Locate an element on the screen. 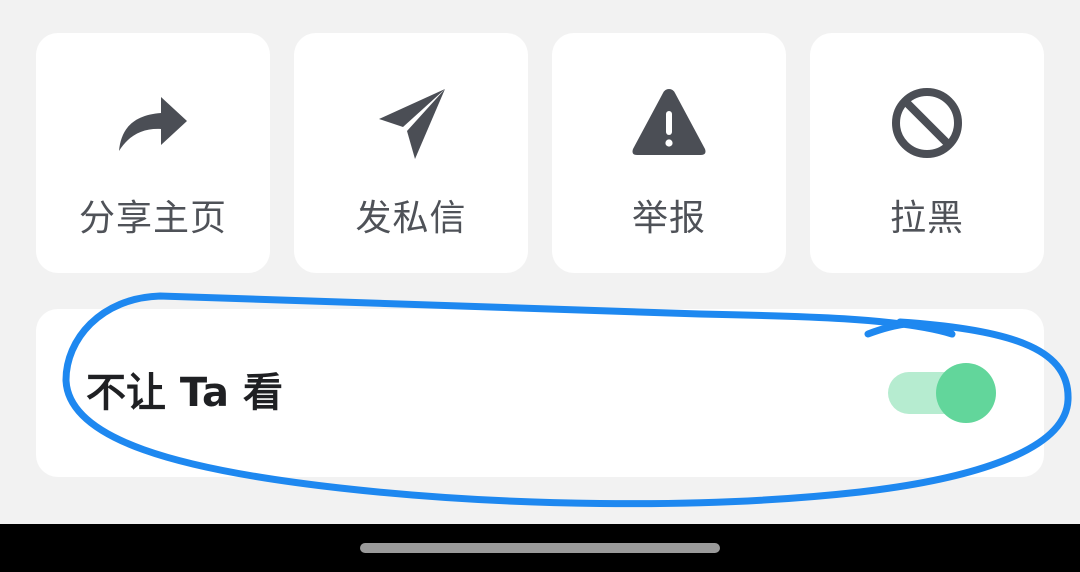 Image resolution: width=1080 pixels, height=572 pixels. home-indicator is located at coordinates (540, 548).